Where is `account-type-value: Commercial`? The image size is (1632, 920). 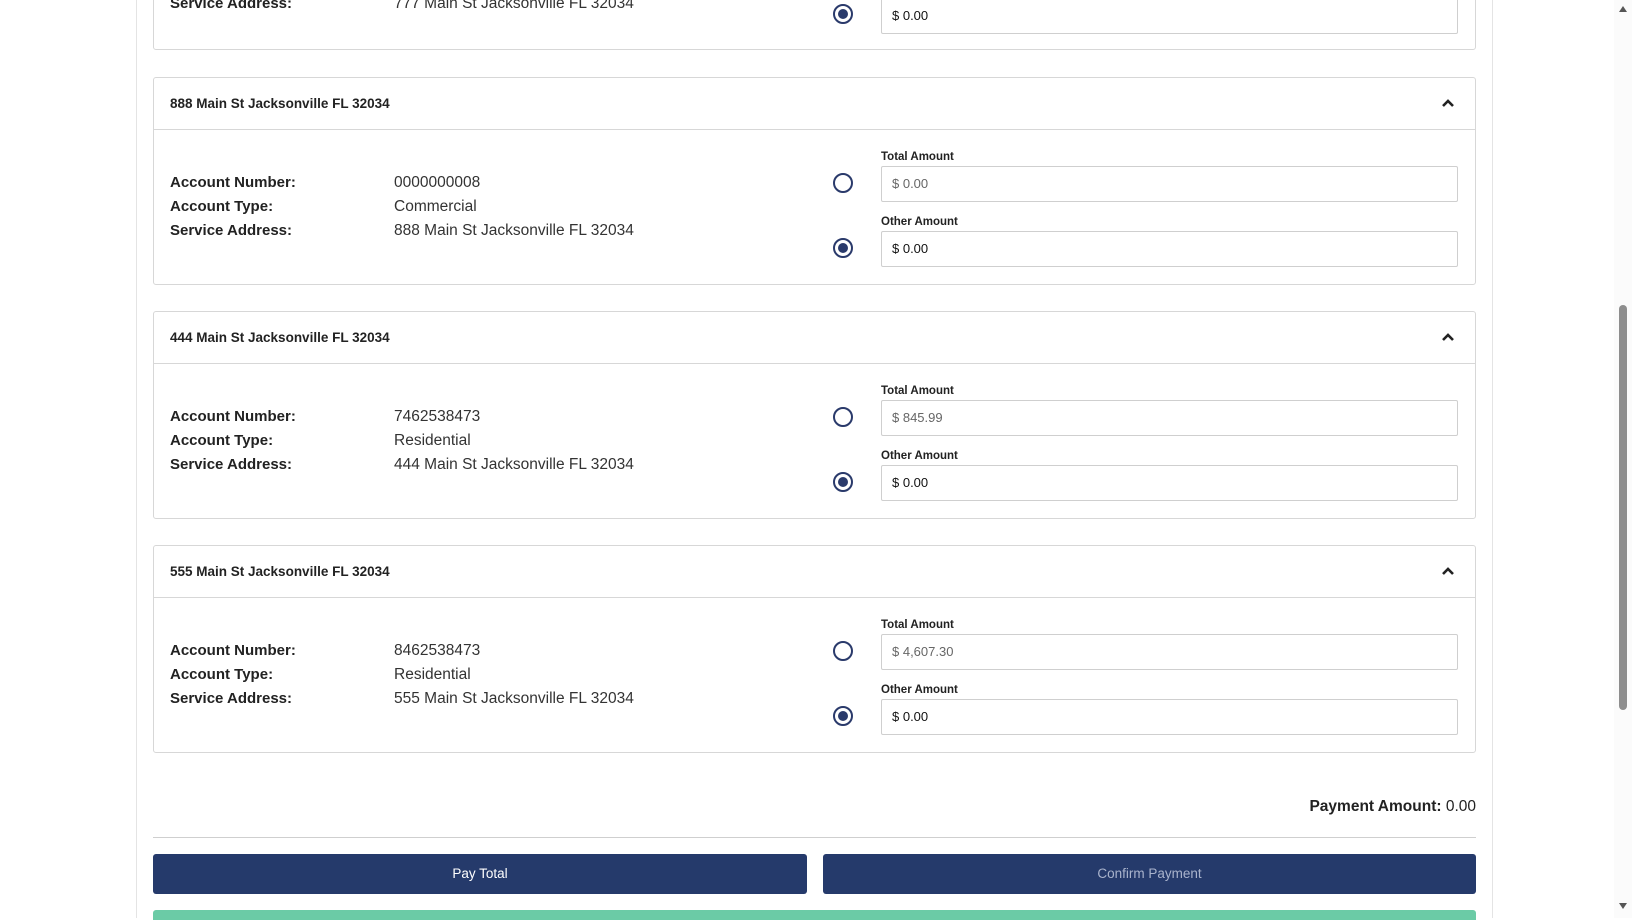 account-type-value: Commercial is located at coordinates (435, 206).